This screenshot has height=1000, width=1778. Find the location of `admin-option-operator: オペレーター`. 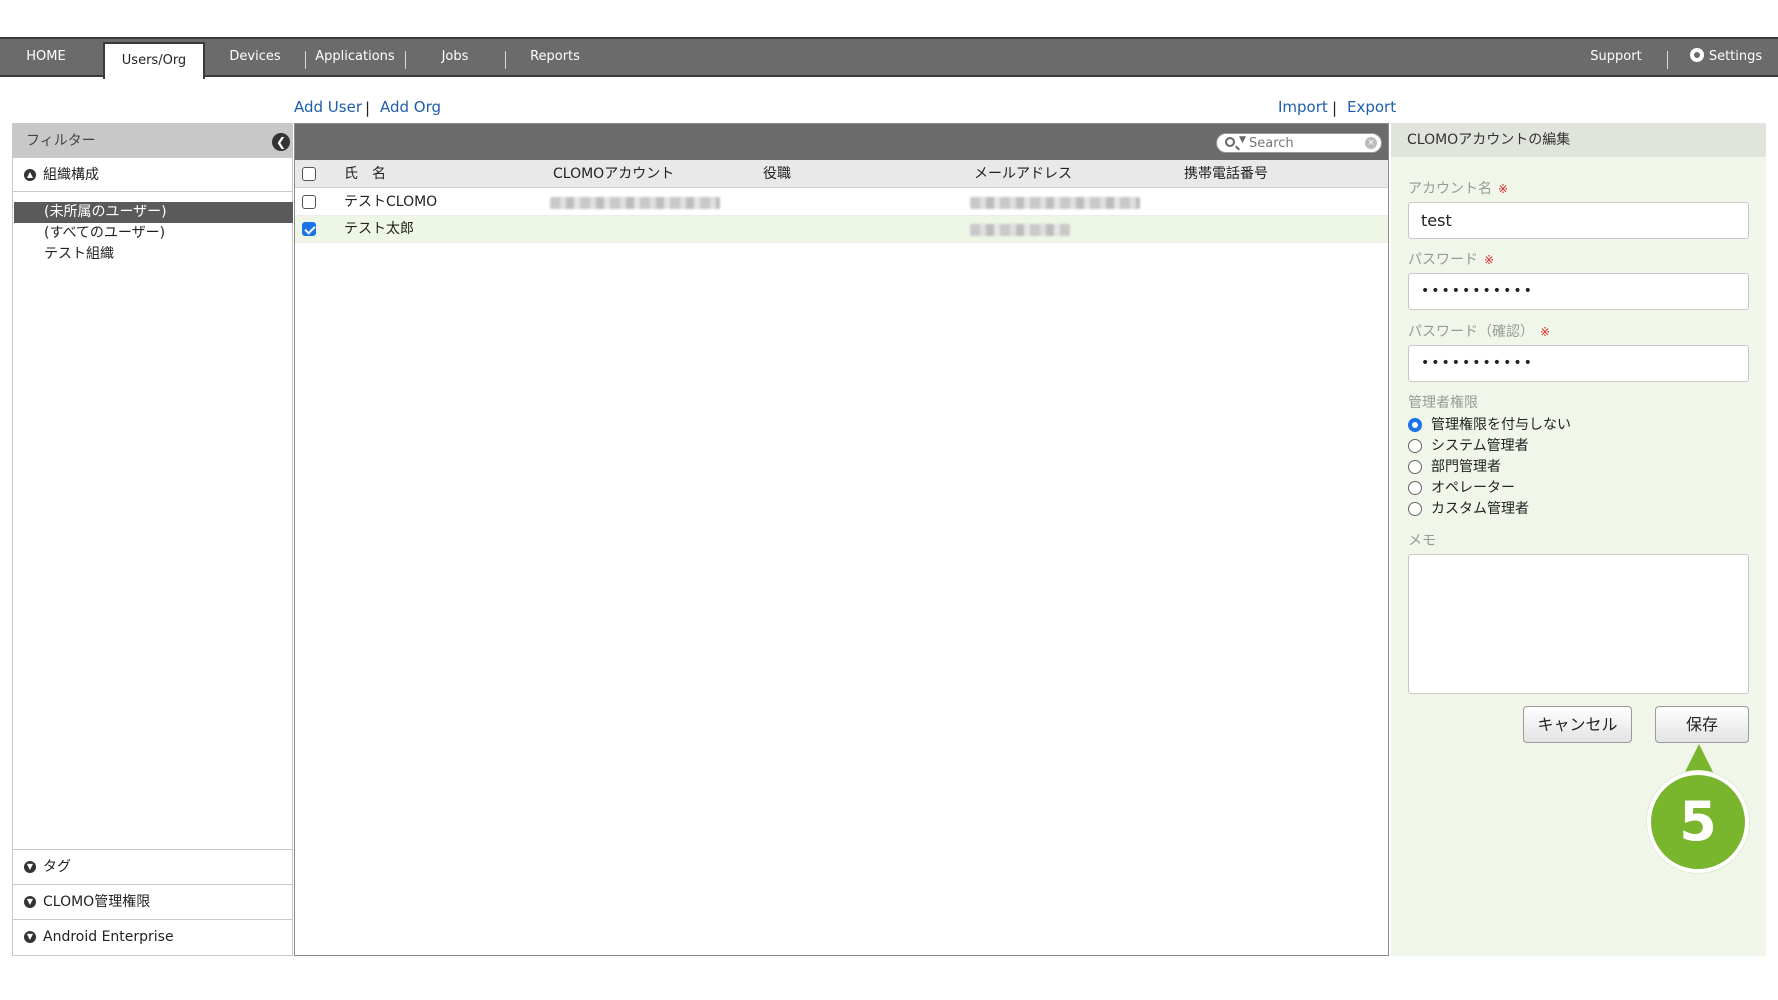

admin-option-operator: オペレーター is located at coordinates (1461, 488).